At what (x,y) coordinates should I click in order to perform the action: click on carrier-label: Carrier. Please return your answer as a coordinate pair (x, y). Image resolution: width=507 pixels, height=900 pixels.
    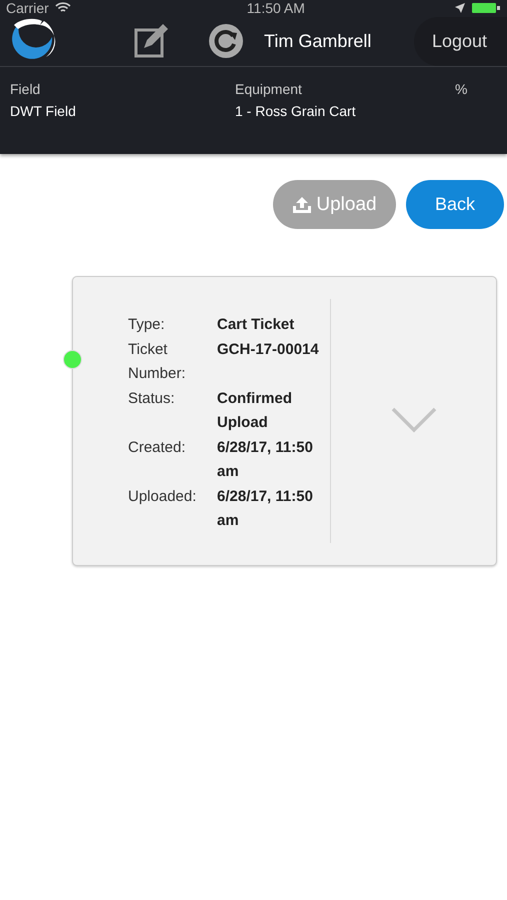
    Looking at the image, I should click on (27, 8).